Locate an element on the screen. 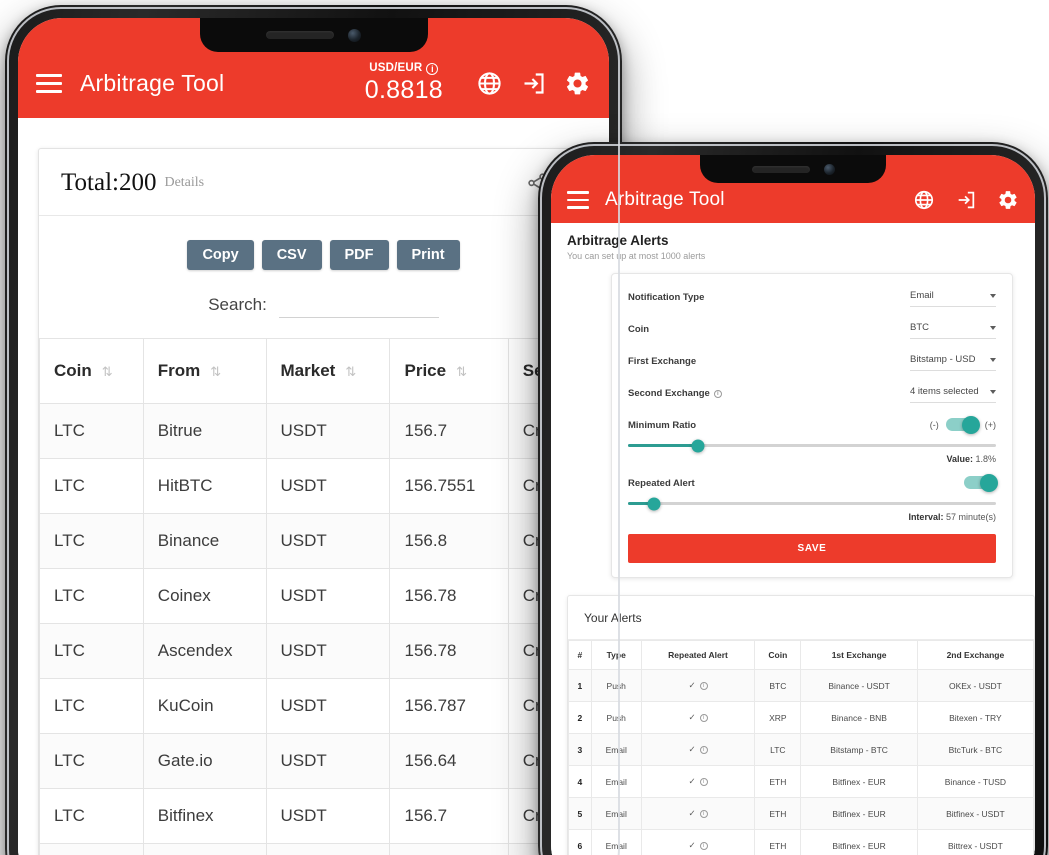 This screenshot has width=1049, height=855. table-row: LTCBitrueUSDT156.7Crex24 is located at coordinates (324, 431).